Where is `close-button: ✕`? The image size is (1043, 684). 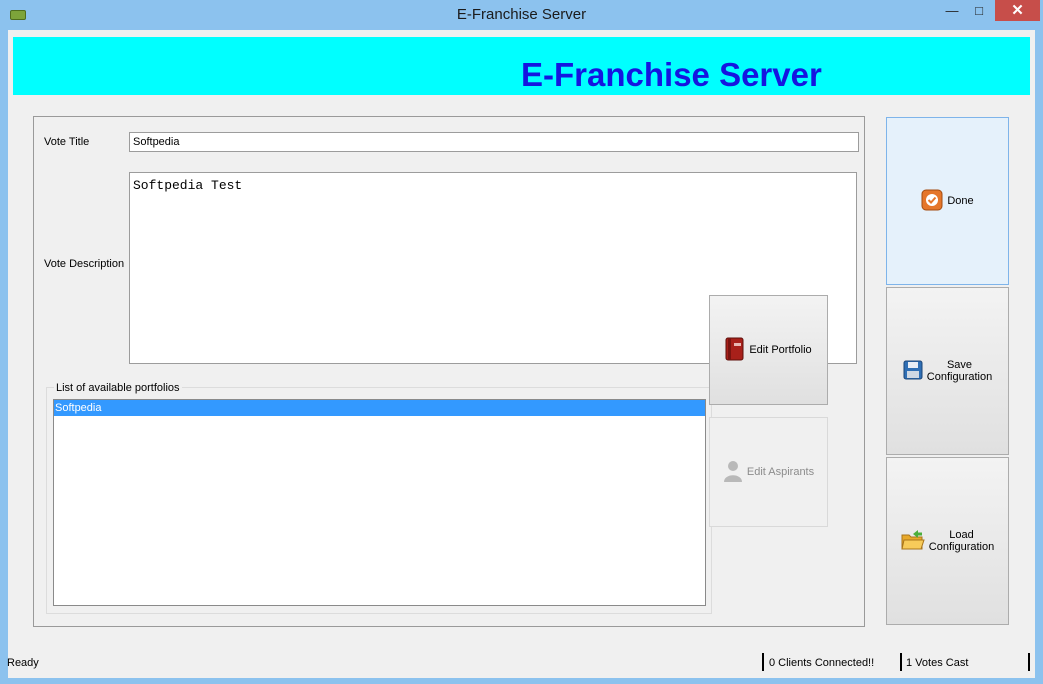 close-button: ✕ is located at coordinates (1017, 10).